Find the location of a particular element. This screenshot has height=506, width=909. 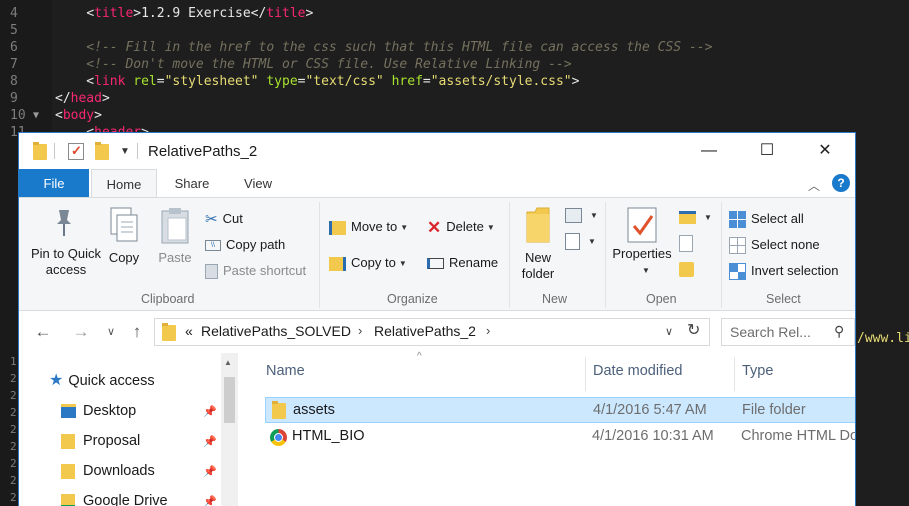

move-to-button: Move to ▼ is located at coordinates (368, 227).